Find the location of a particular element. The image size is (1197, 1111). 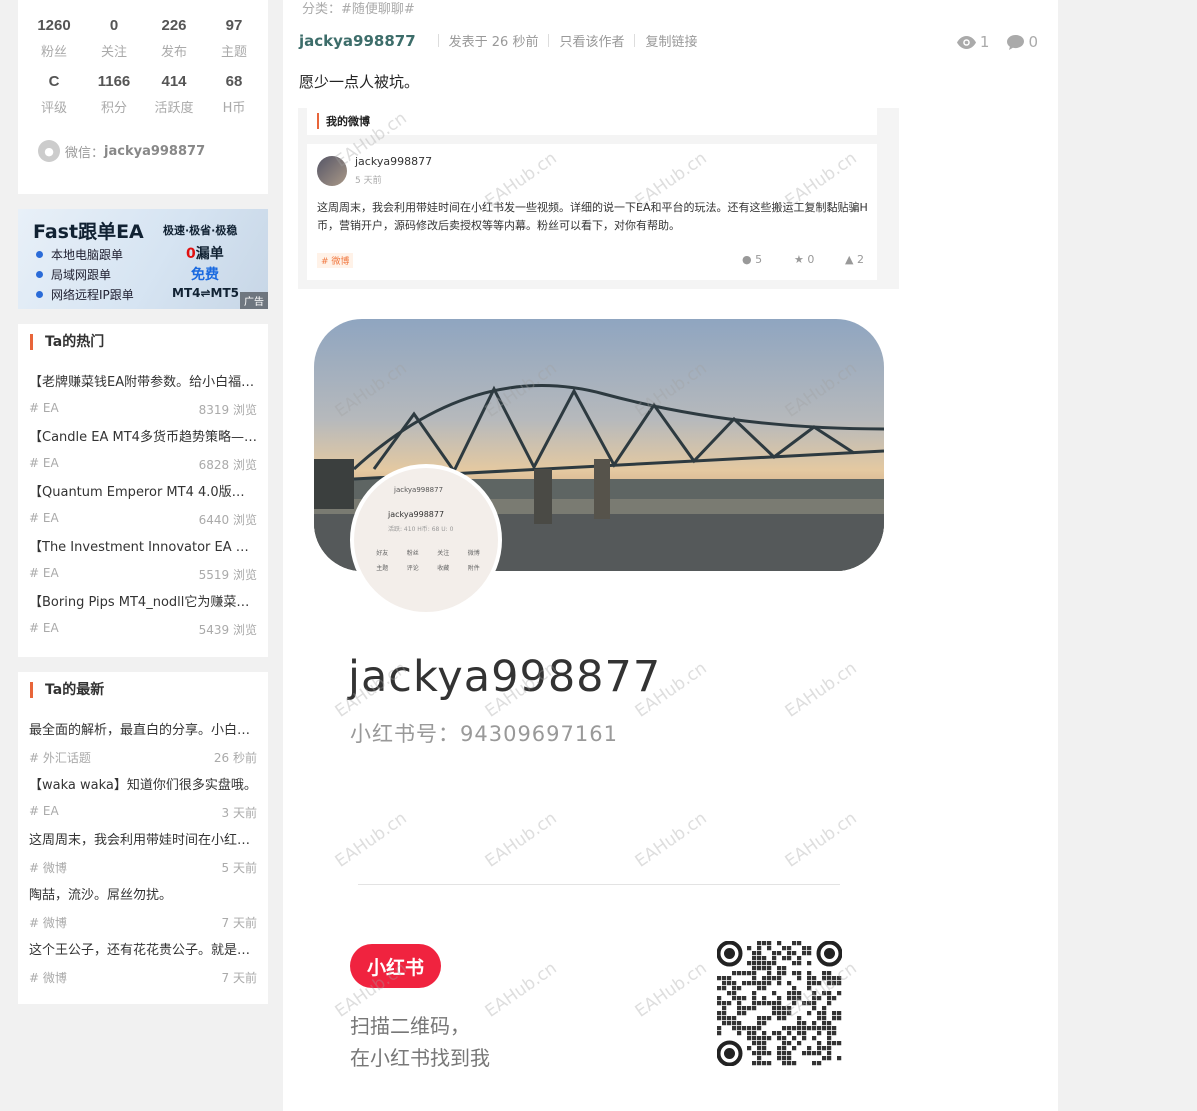

list-item: 【老牌赚菜钱EA附带参数。给小白福利】 # EA 8319 浏览 is located at coordinates (143, 396).